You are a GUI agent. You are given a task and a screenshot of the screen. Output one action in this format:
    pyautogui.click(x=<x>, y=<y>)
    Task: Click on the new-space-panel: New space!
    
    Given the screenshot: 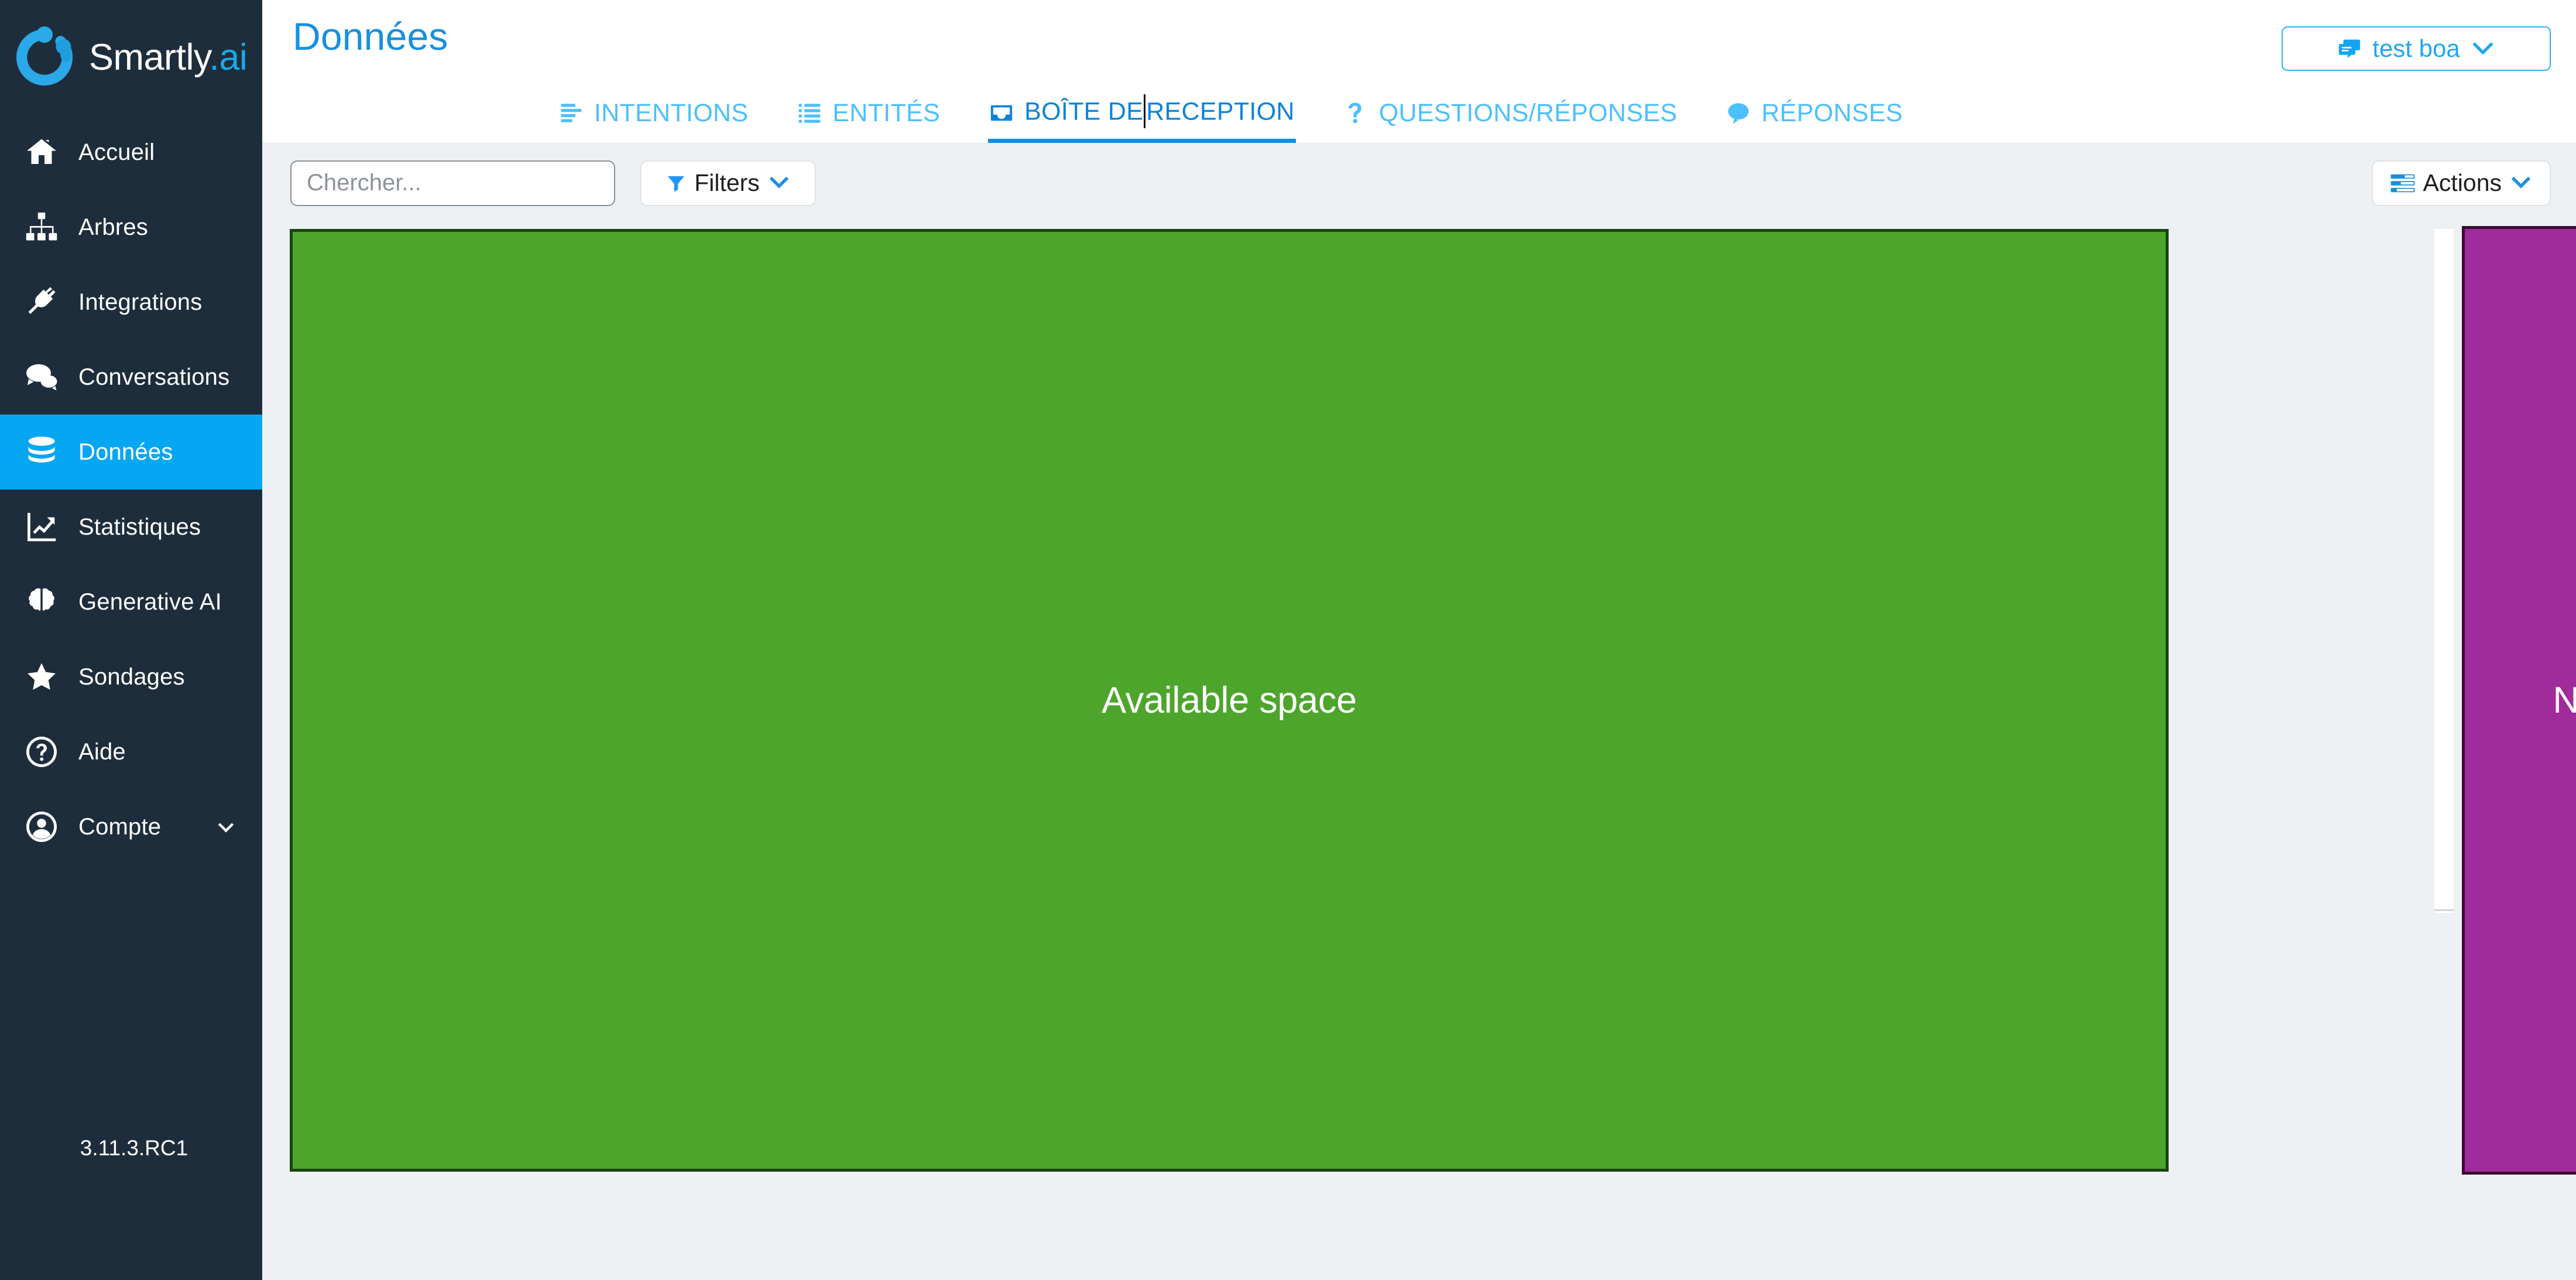 What is the action you would take?
    pyautogui.click(x=2519, y=700)
    